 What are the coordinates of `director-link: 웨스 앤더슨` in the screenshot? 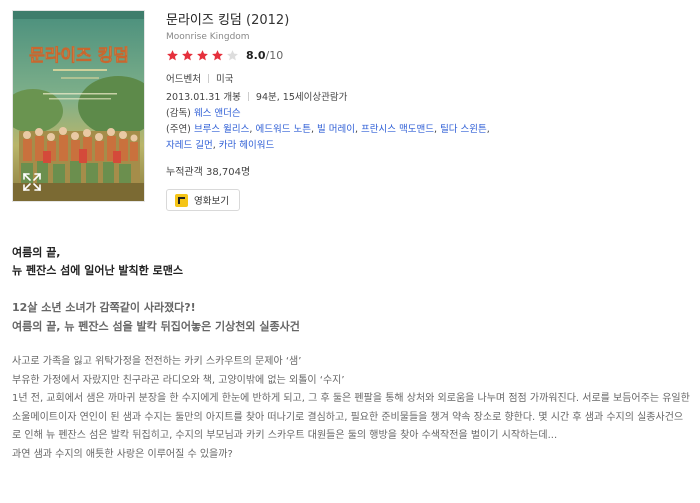 It's located at (217, 113).